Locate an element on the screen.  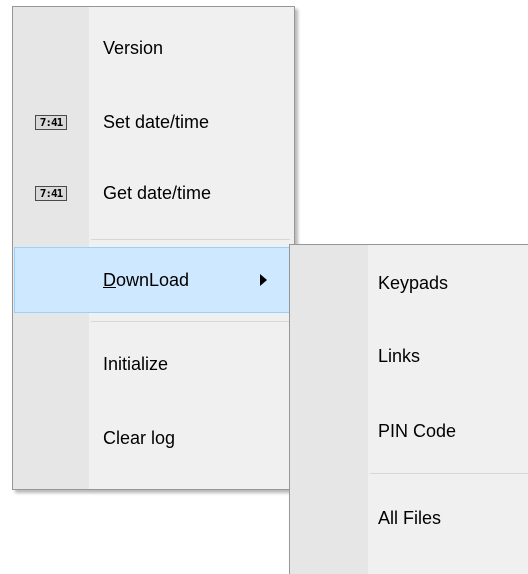
submenu-item-all-files-label: All Files is located at coordinates (410, 517).